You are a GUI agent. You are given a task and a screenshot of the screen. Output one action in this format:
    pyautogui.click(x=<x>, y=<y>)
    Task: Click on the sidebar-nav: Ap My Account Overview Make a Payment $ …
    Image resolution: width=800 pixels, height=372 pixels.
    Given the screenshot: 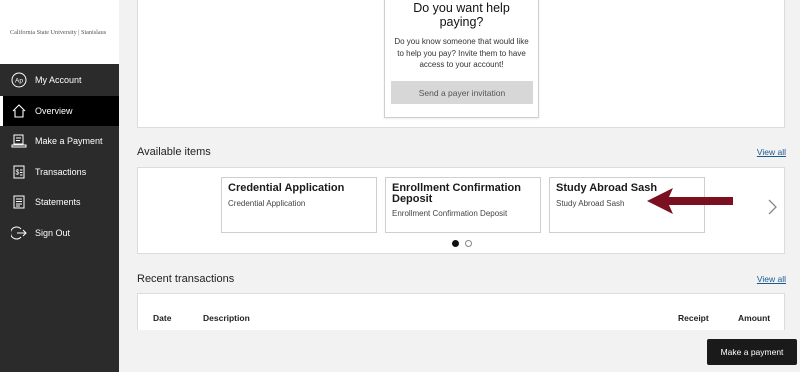 What is the action you would take?
    pyautogui.click(x=59, y=156)
    